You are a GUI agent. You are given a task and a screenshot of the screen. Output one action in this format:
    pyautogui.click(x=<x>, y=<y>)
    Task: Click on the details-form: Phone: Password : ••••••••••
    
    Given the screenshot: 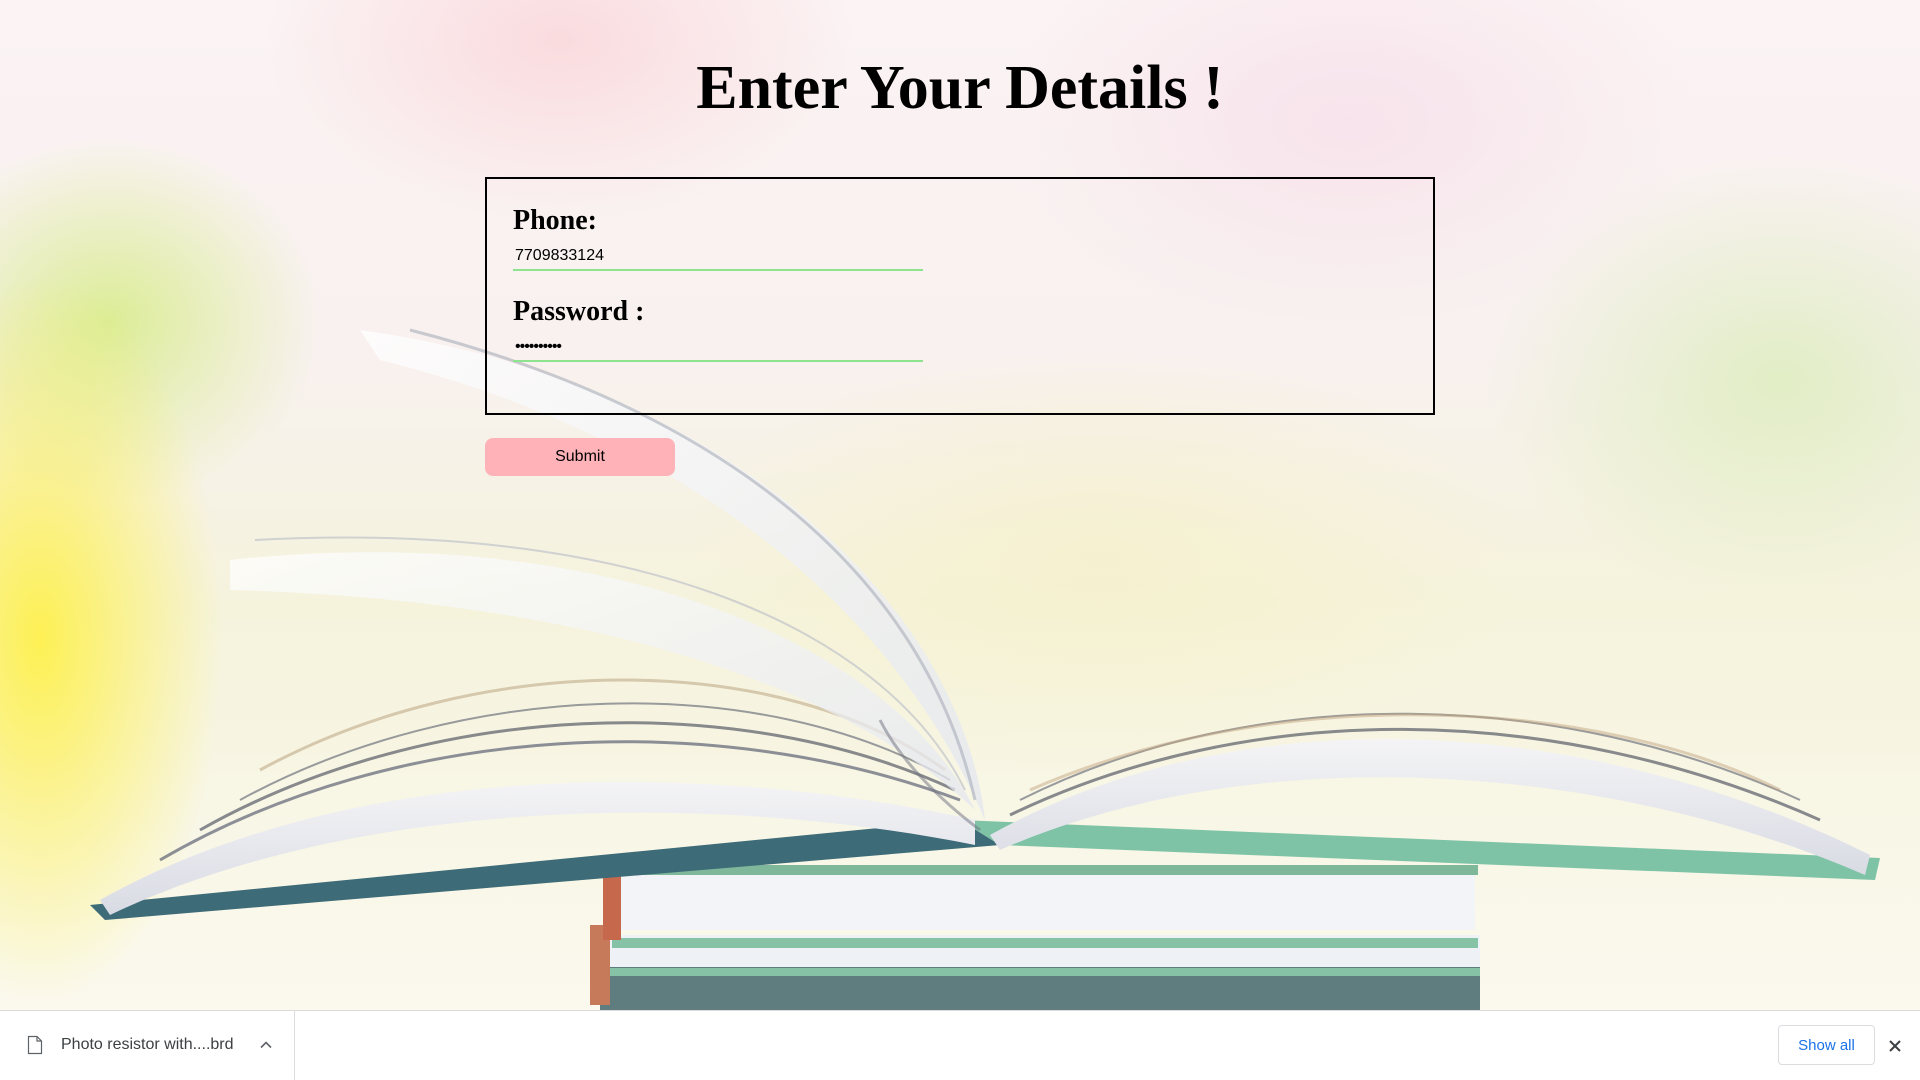 What is the action you would take?
    pyautogui.click(x=960, y=296)
    